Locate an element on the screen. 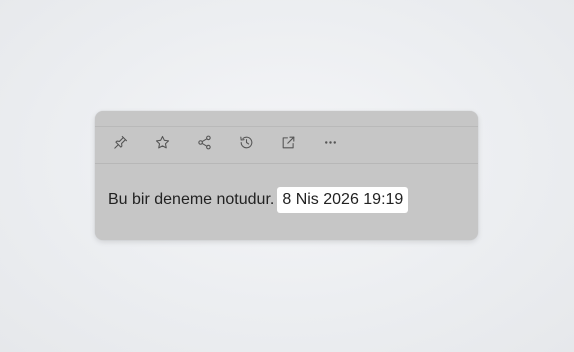  star-icon is located at coordinates (162, 145).